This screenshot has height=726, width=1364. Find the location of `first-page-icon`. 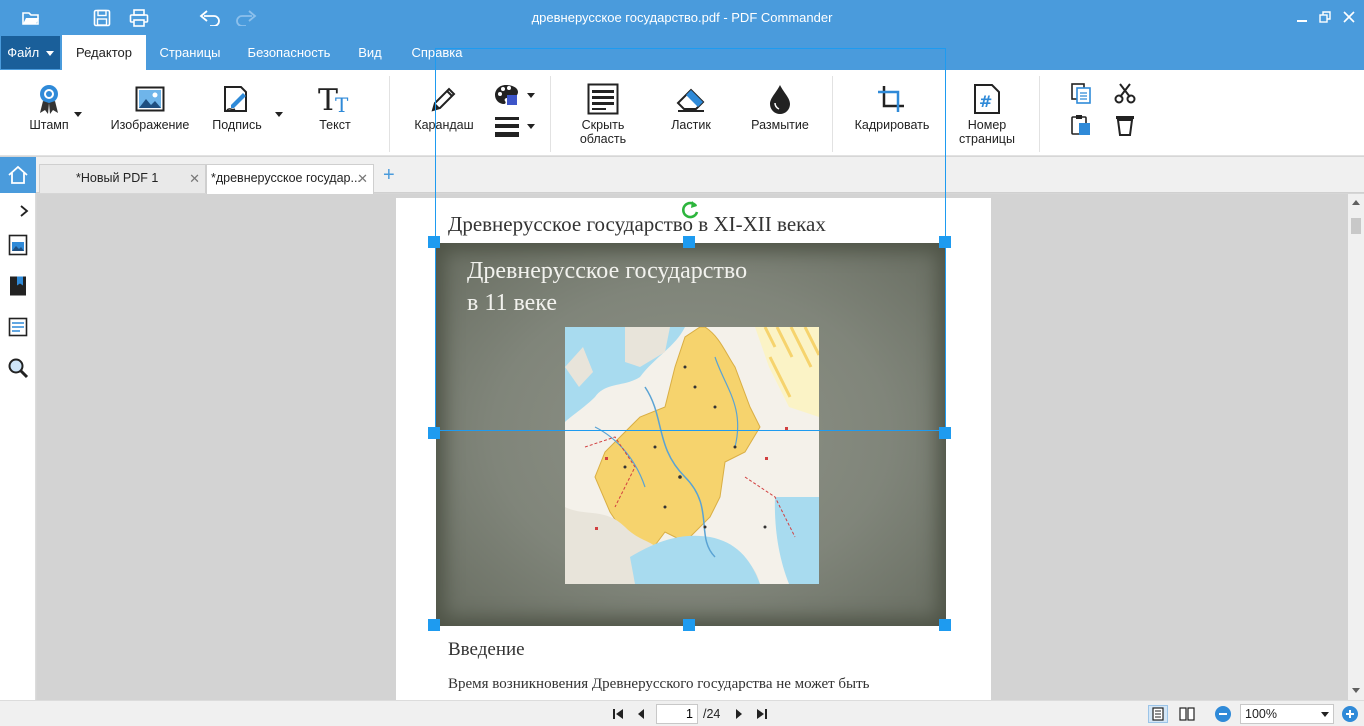

first-page-icon is located at coordinates (618, 714).